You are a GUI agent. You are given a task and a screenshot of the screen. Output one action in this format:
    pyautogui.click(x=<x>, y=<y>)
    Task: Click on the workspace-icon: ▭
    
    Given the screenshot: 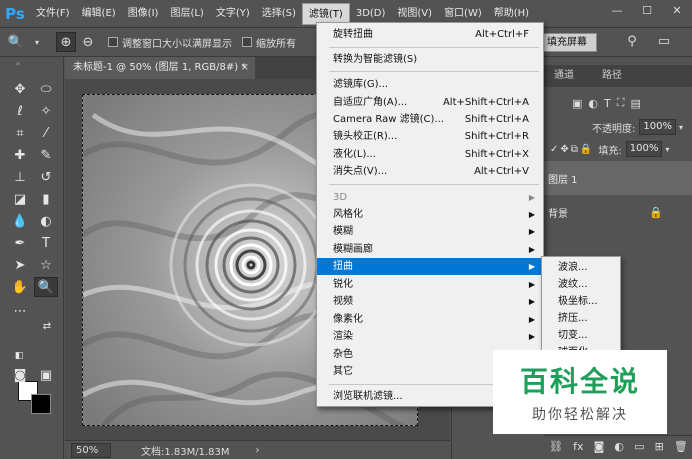 What is the action you would take?
    pyautogui.click(x=664, y=42)
    